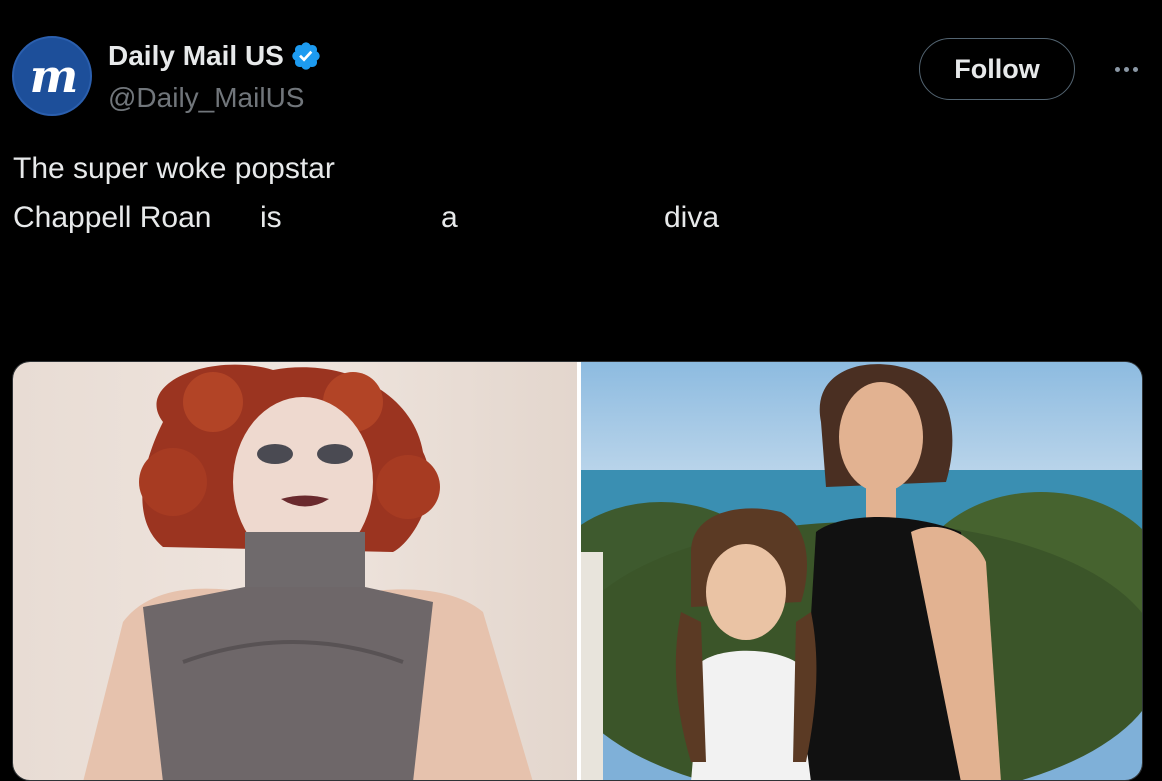  I want to click on avatar: m, so click(52, 76).